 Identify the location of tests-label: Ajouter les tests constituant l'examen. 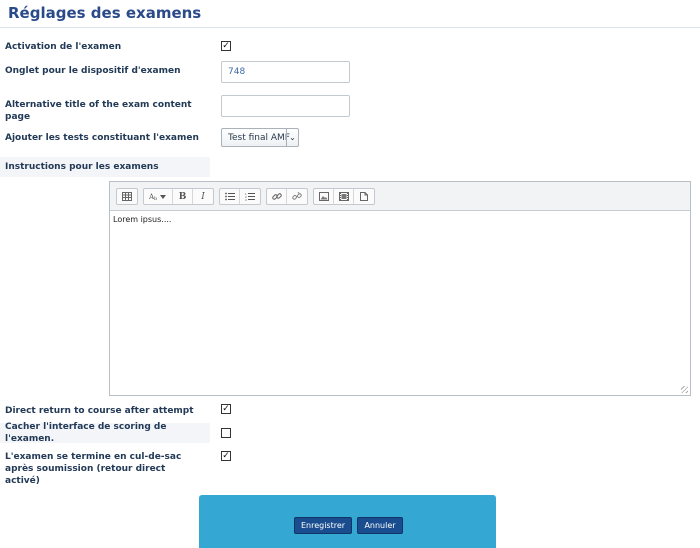
(102, 138).